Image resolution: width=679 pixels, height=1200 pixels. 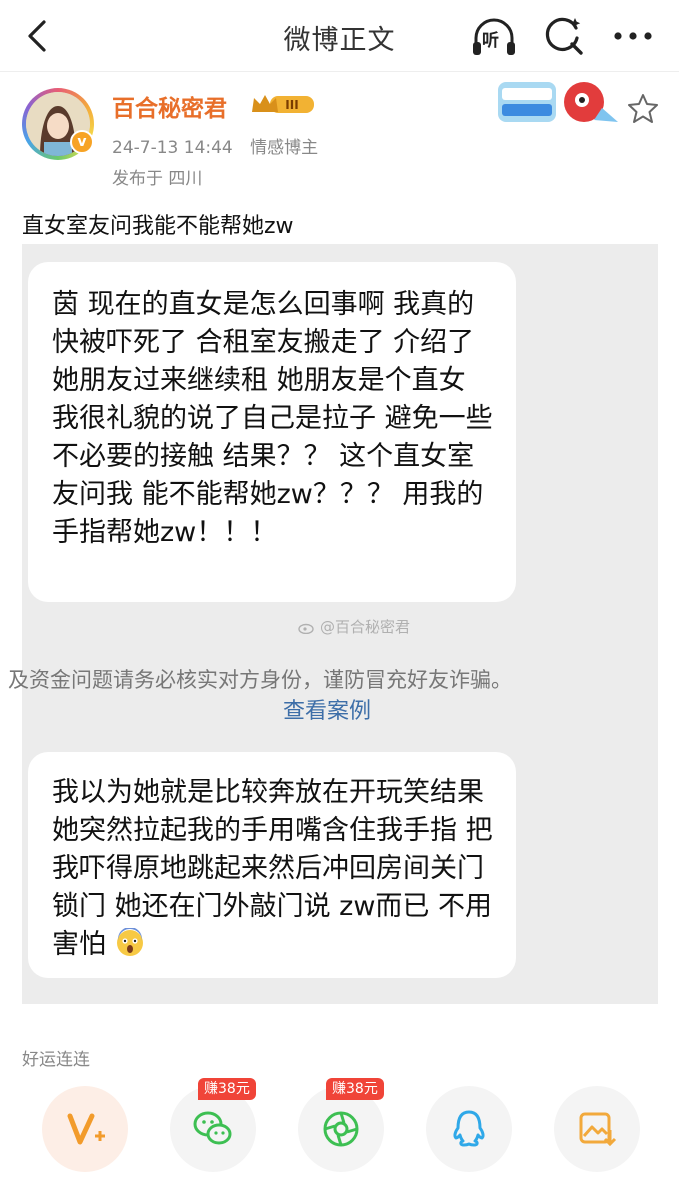 I want to click on member-level: III, so click(x=291, y=105).